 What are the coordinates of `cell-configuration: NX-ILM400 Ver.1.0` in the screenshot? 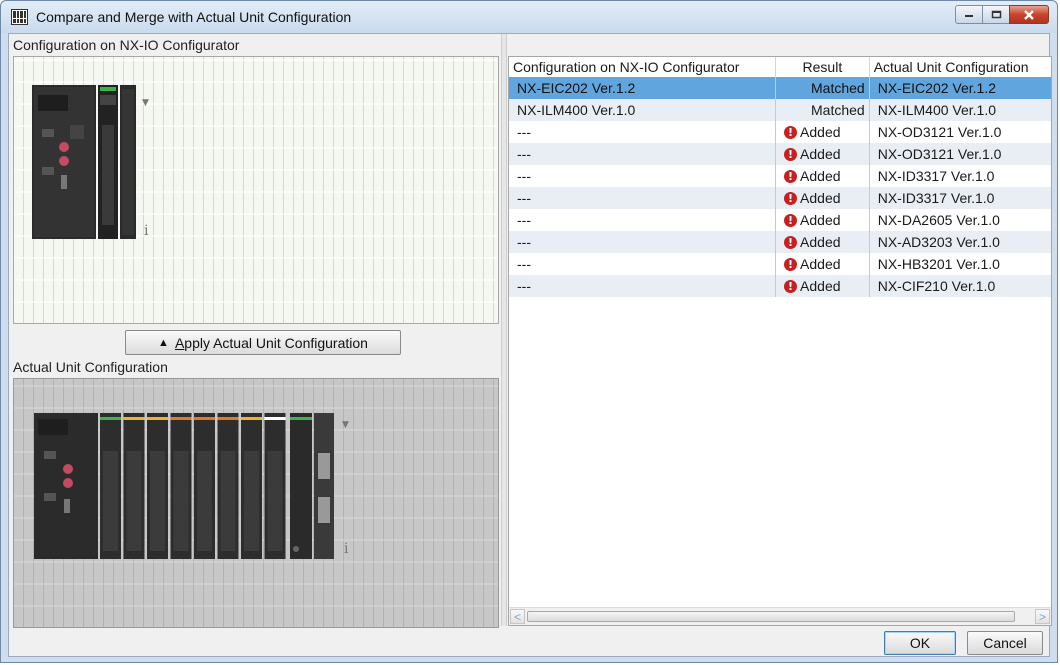 It's located at (643, 110).